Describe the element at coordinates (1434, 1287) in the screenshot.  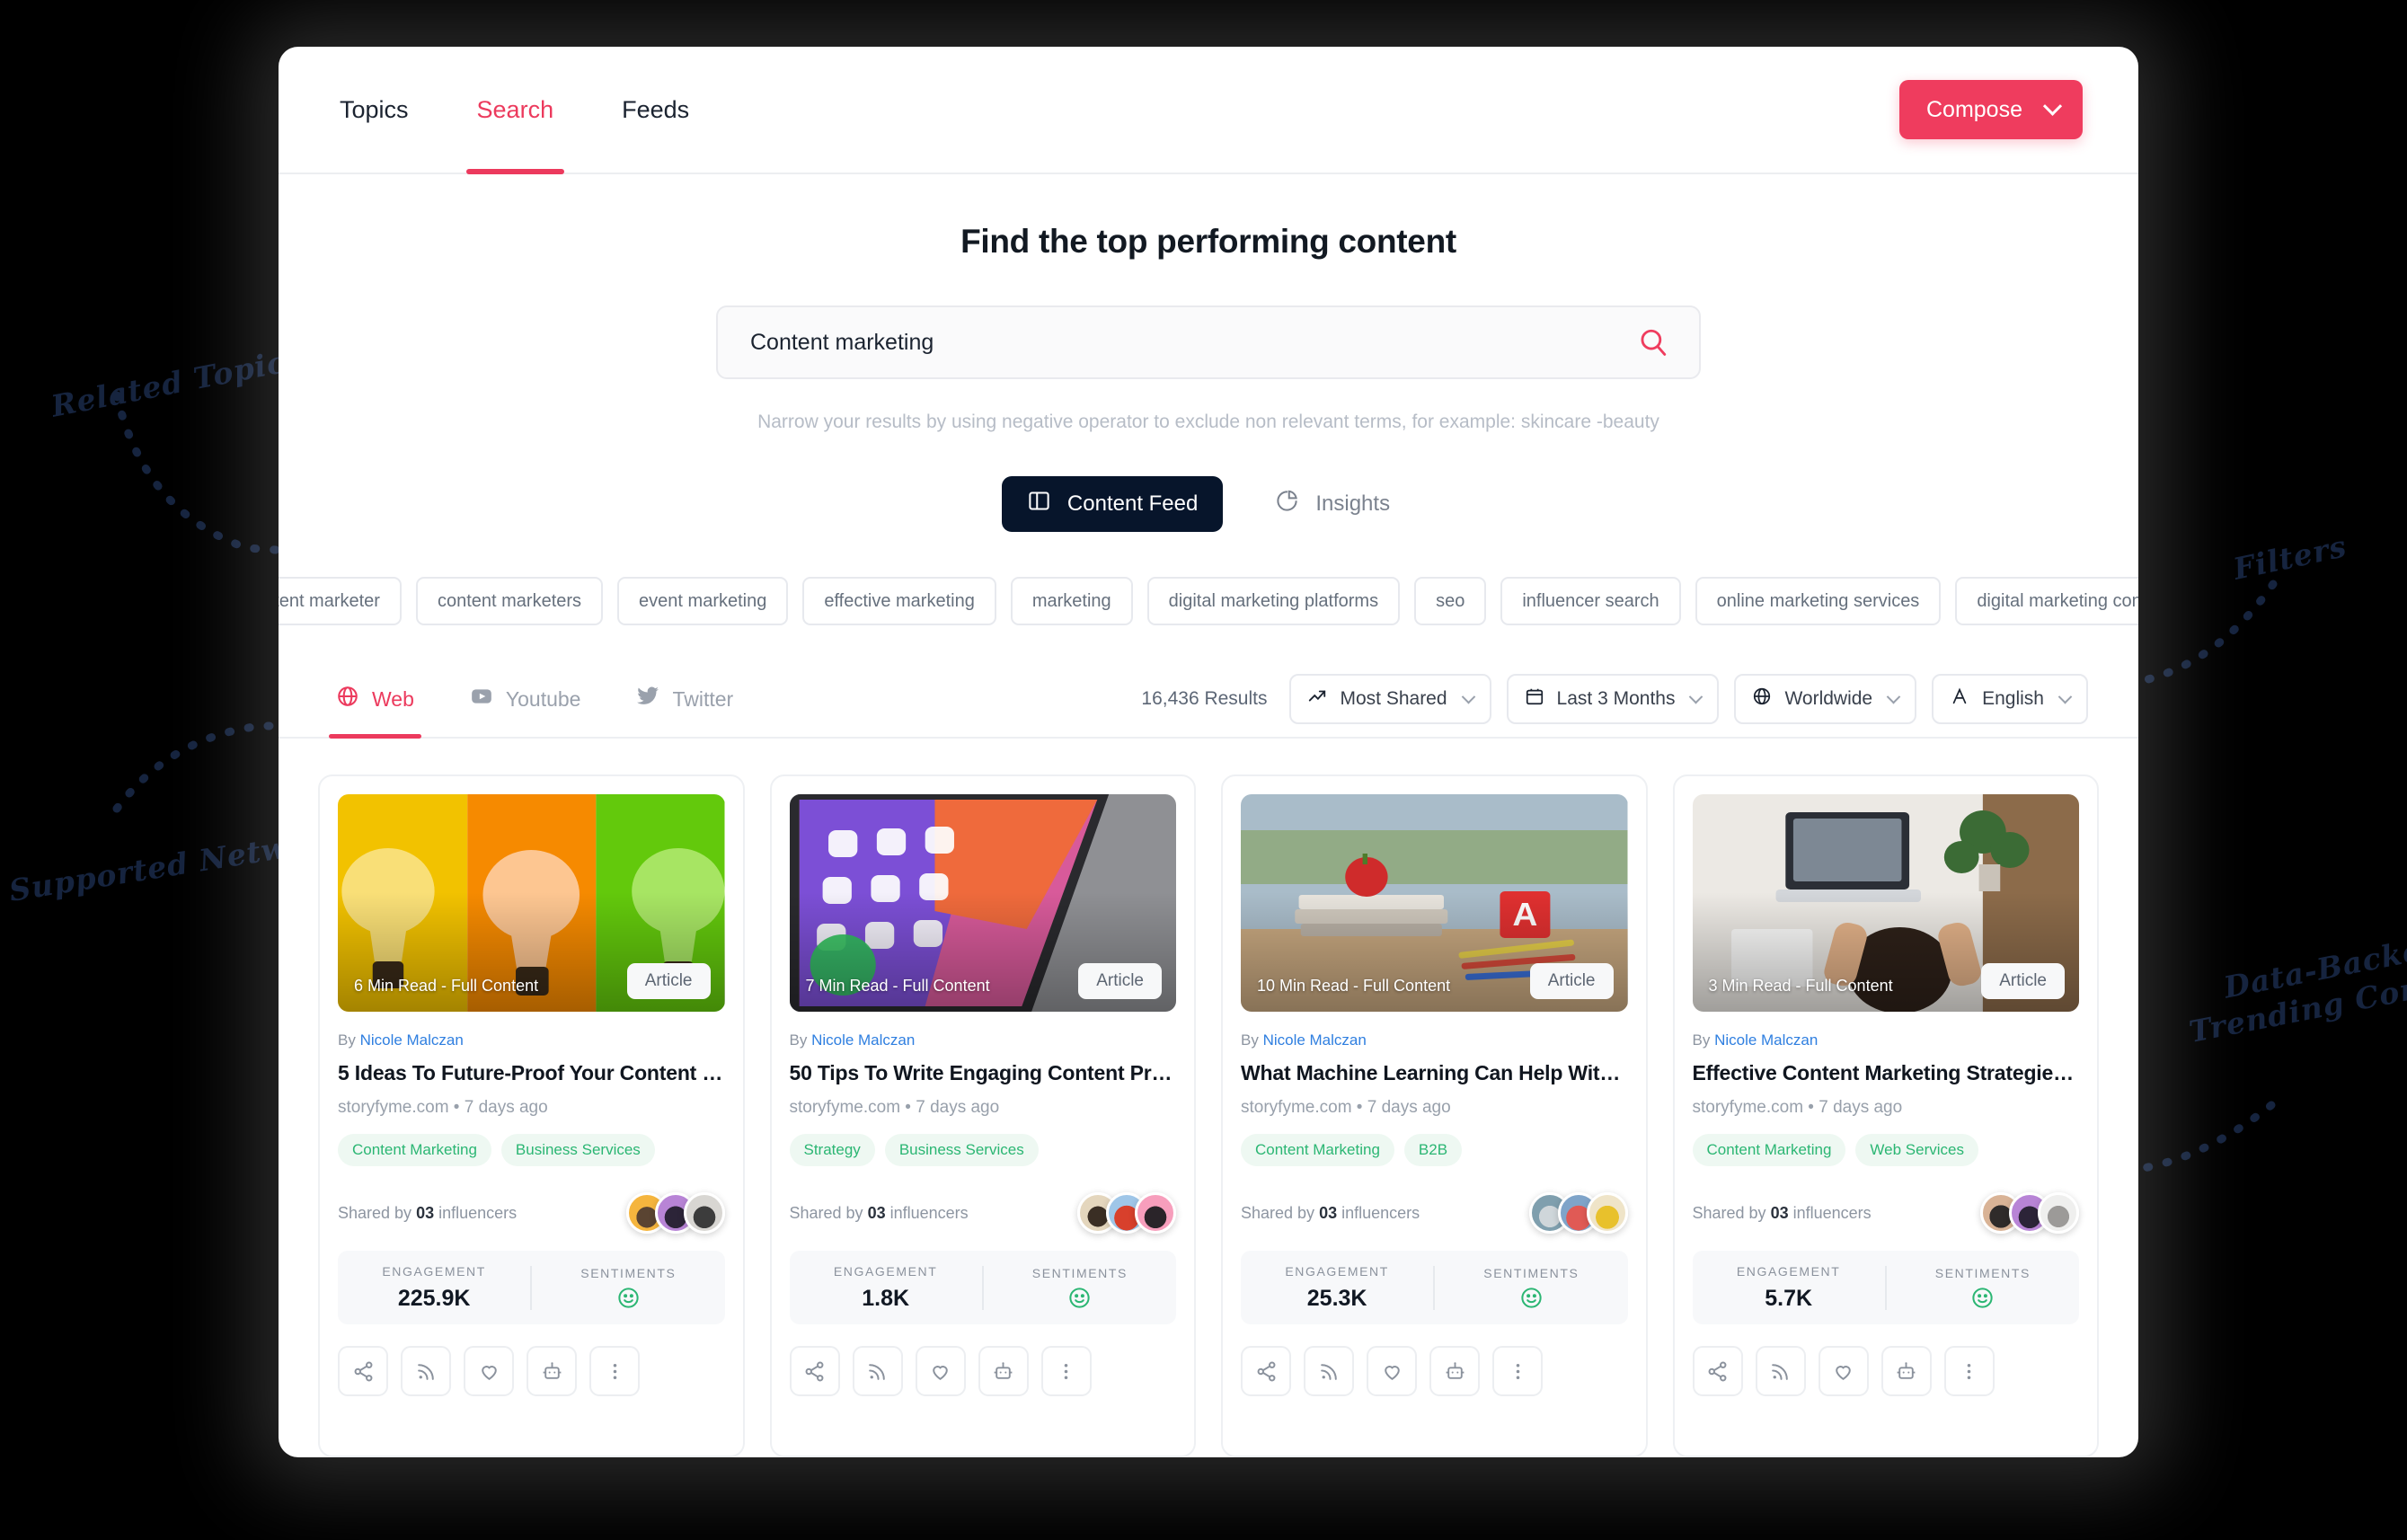
I see `card-stats: ENGAGEMENT 25.3K SENTIMENTS` at that location.